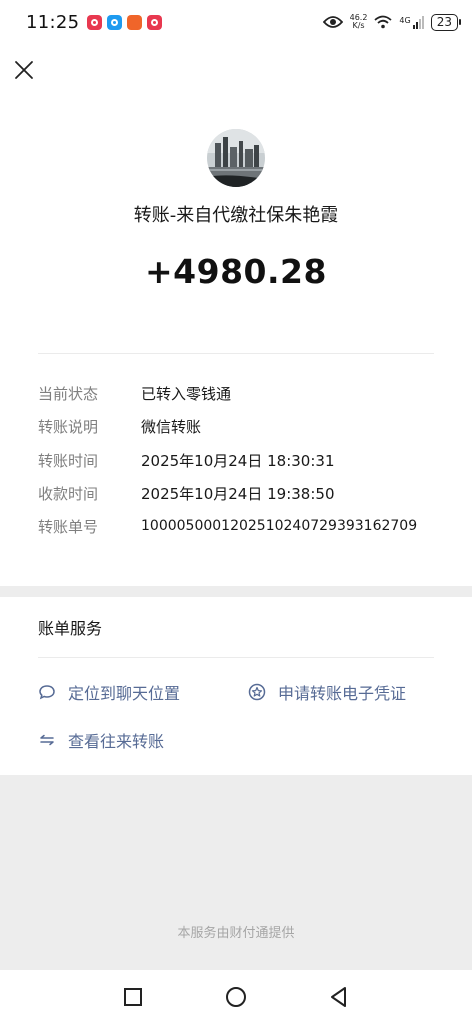  I want to click on exchange-arrows-icon, so click(47, 740).